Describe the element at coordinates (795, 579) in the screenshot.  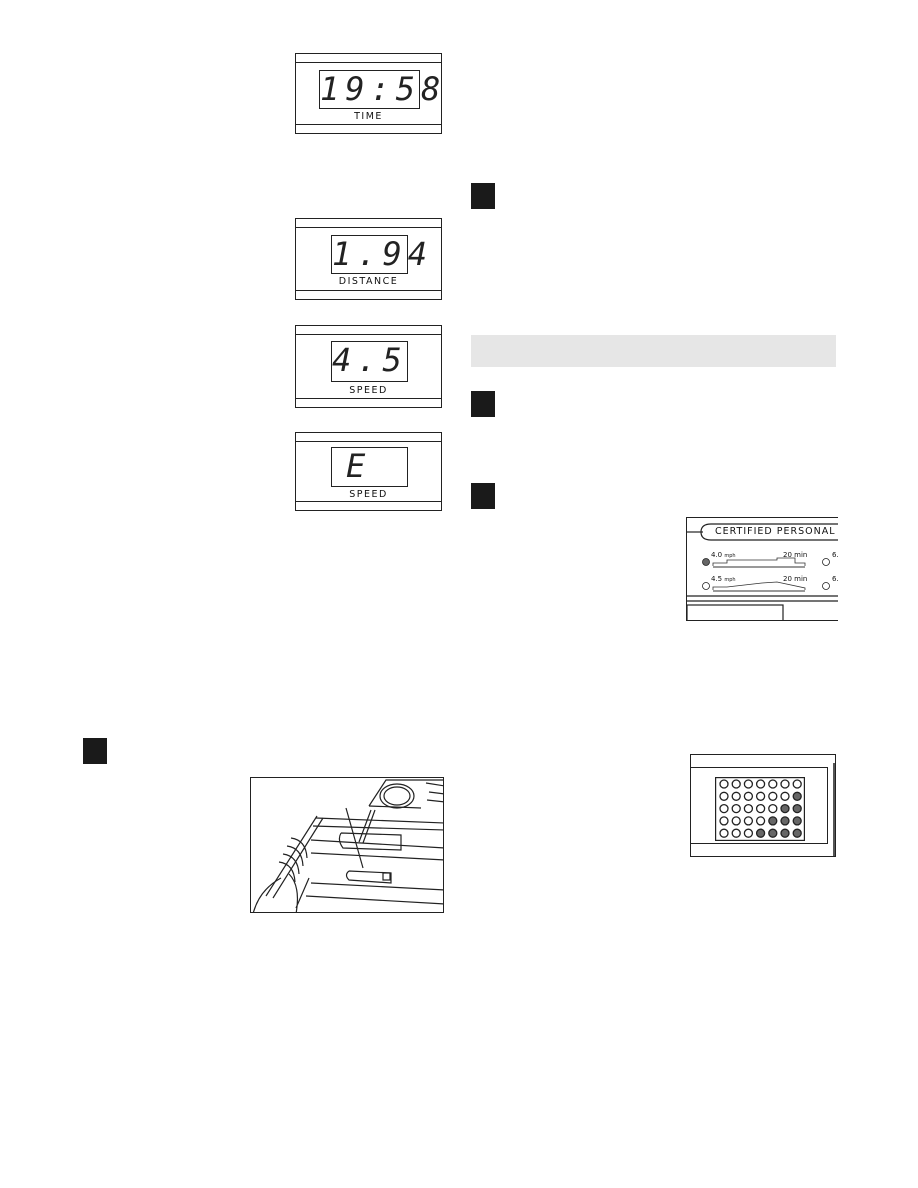
I see `program-2-time: 20 min` at that location.